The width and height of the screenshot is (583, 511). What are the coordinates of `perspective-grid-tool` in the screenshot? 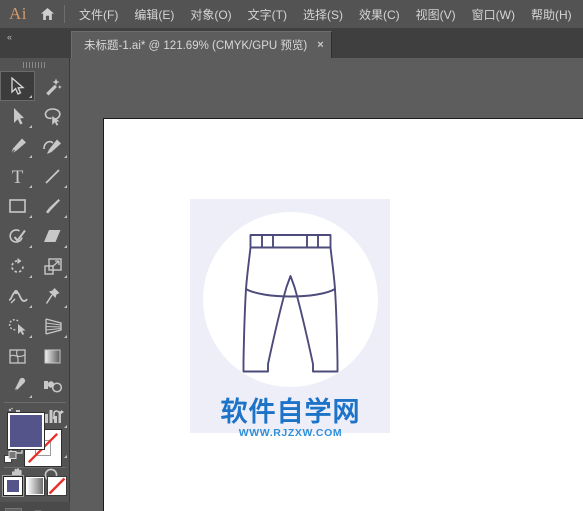 It's located at (52, 326).